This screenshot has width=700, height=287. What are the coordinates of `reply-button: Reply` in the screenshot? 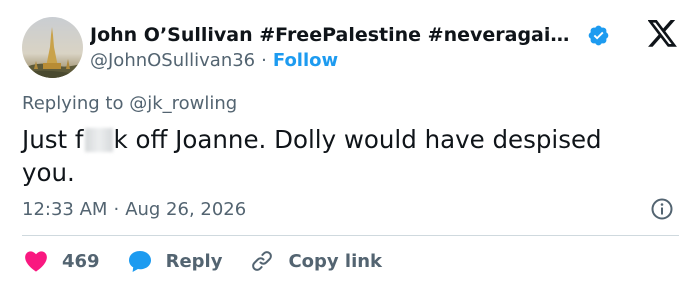 It's located at (175, 261).